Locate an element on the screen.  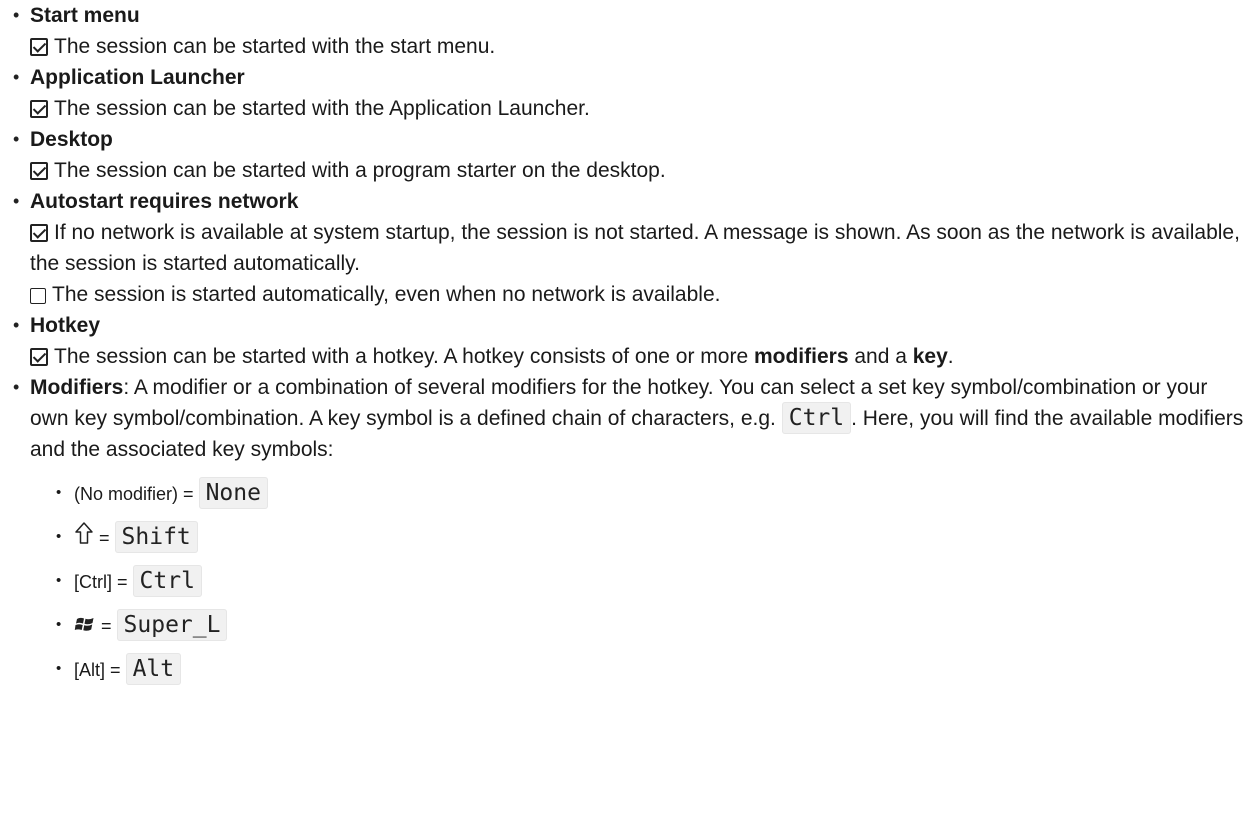
example-code: Ctrl is located at coordinates (816, 418).